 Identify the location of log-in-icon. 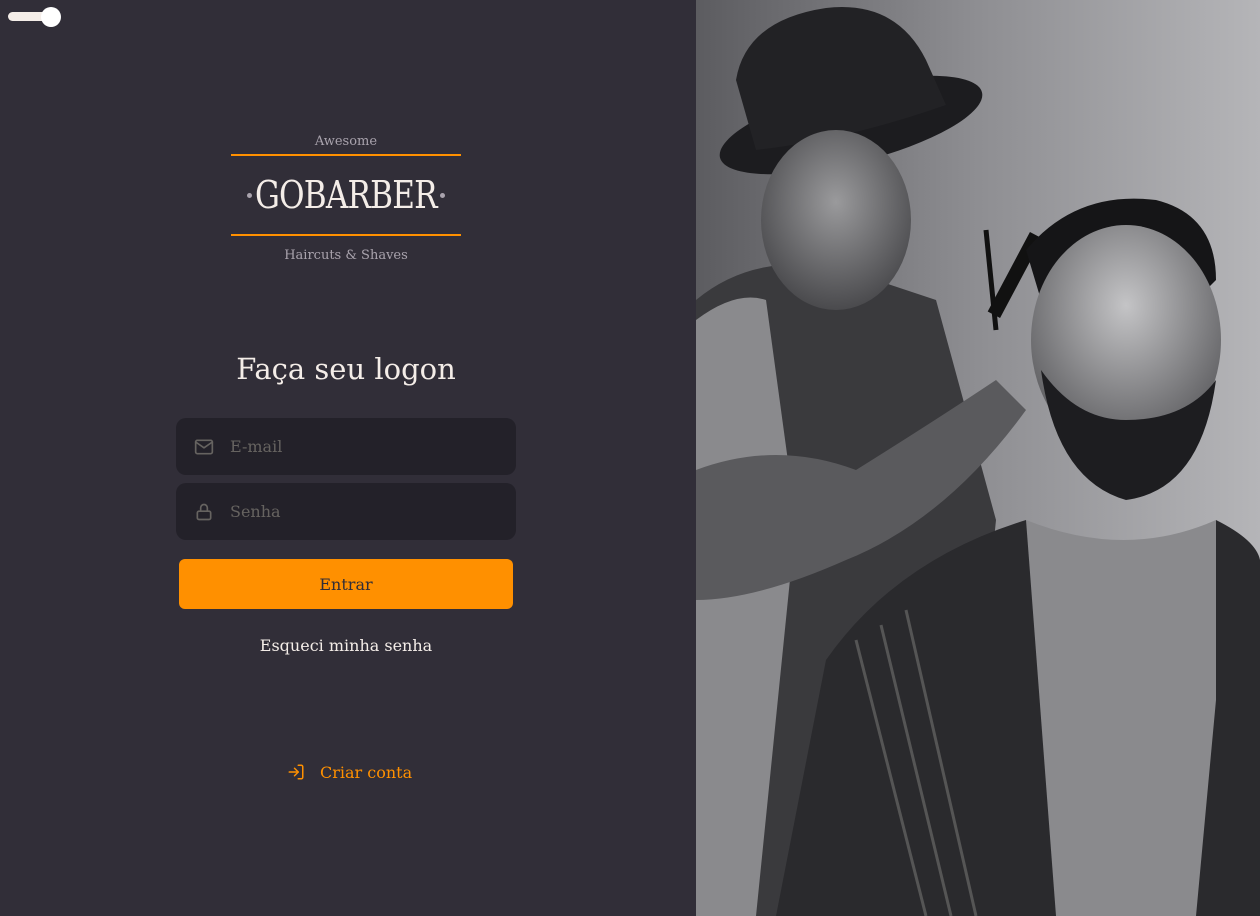
(296, 772).